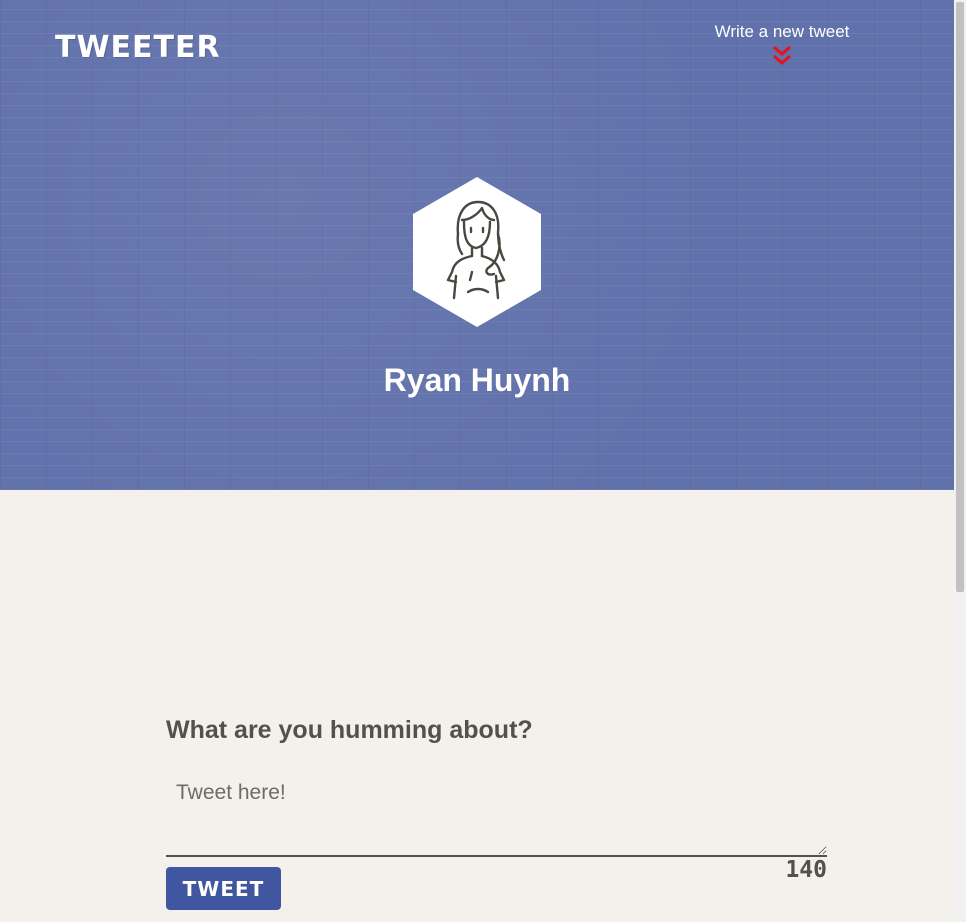 This screenshot has width=966, height=922. Describe the element at coordinates (477, 45) in the screenshot. I see `top-nav: TWEETER Write a new tweet` at that location.